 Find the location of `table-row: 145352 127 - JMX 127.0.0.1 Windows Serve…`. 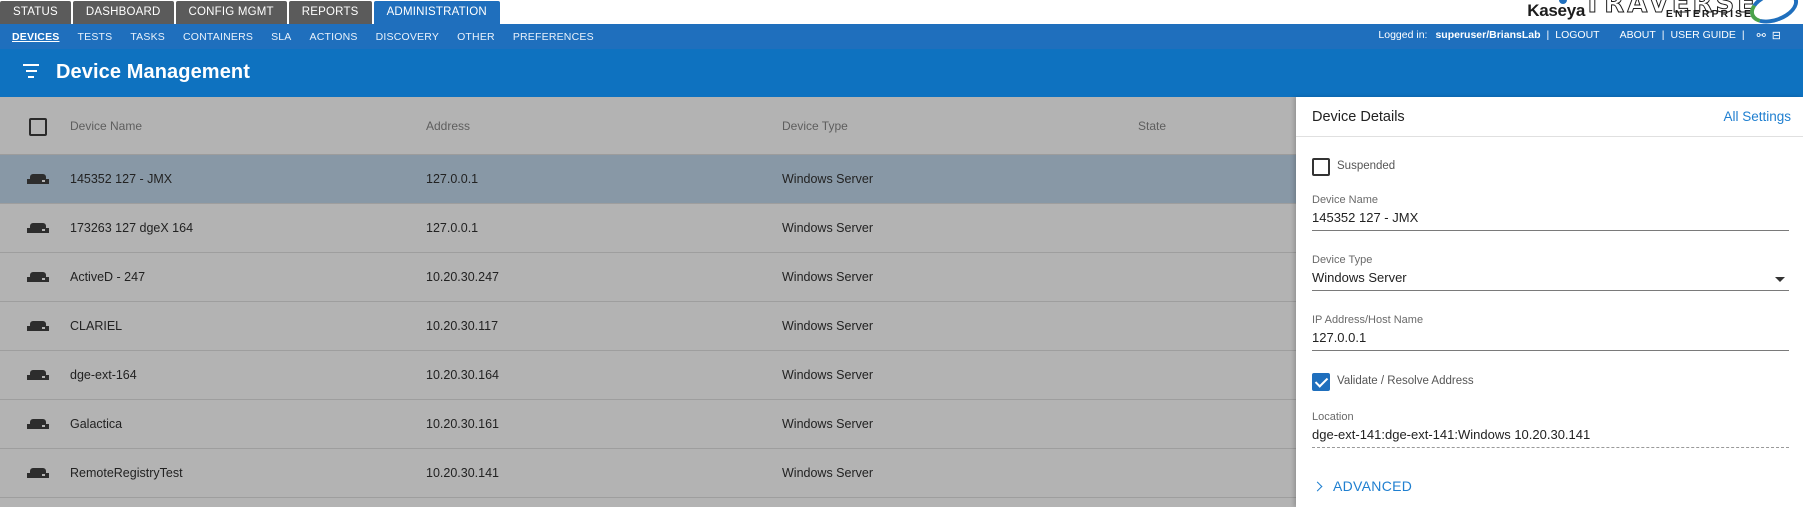

table-row: 145352 127 - JMX 127.0.0.1 Windows Serve… is located at coordinates (648, 179).